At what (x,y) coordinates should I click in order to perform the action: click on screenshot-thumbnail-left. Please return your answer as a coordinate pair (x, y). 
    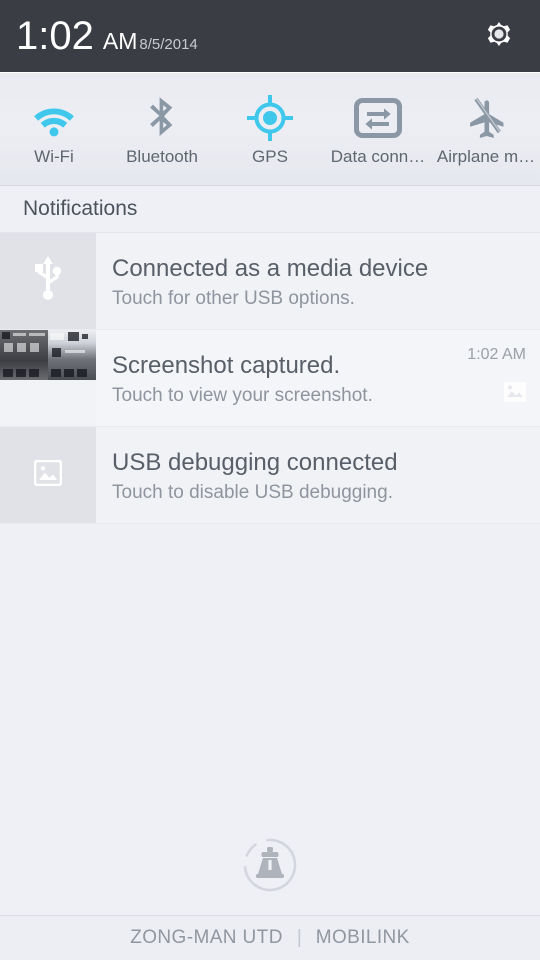
    Looking at the image, I should click on (24, 355).